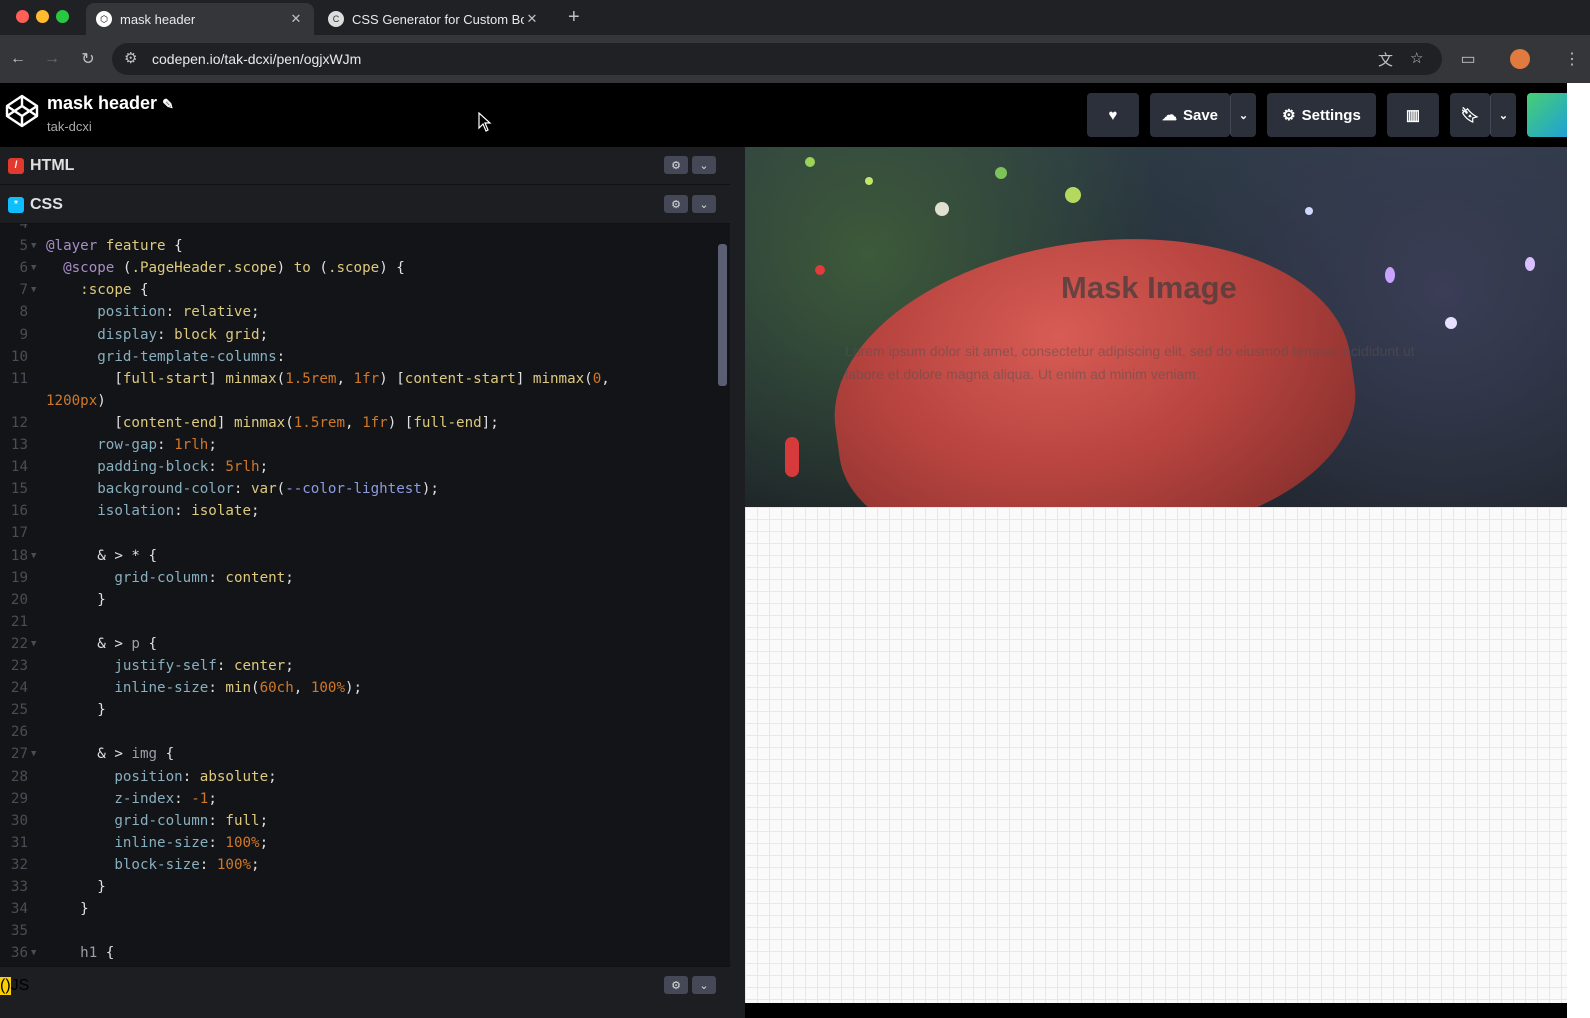 This screenshot has width=1590, height=1018. Describe the element at coordinates (360, 865) in the screenshot. I see `code-line: 32 block-size: 100%;` at that location.